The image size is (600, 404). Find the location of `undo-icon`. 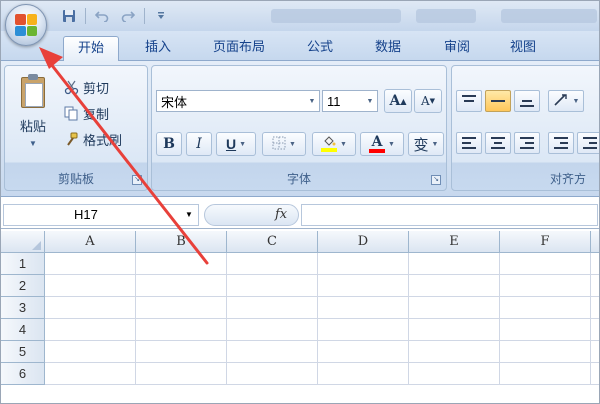

undo-icon is located at coordinates (102, 16).